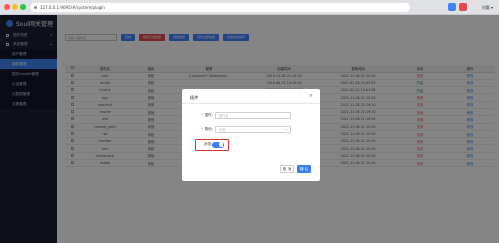  Describe the element at coordinates (286, 129) in the screenshot. I see `chevron-down-icon: ▾` at that location.